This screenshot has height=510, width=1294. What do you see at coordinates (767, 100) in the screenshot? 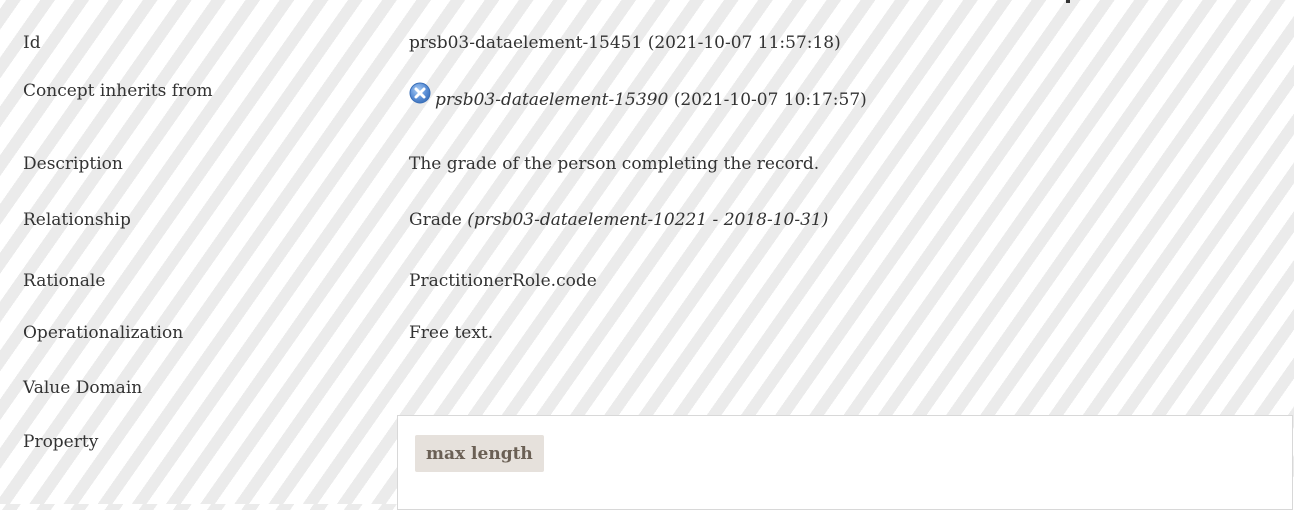
I see `concept-inherits-date: (2021-10-07 10:17:57)` at bounding box center [767, 100].